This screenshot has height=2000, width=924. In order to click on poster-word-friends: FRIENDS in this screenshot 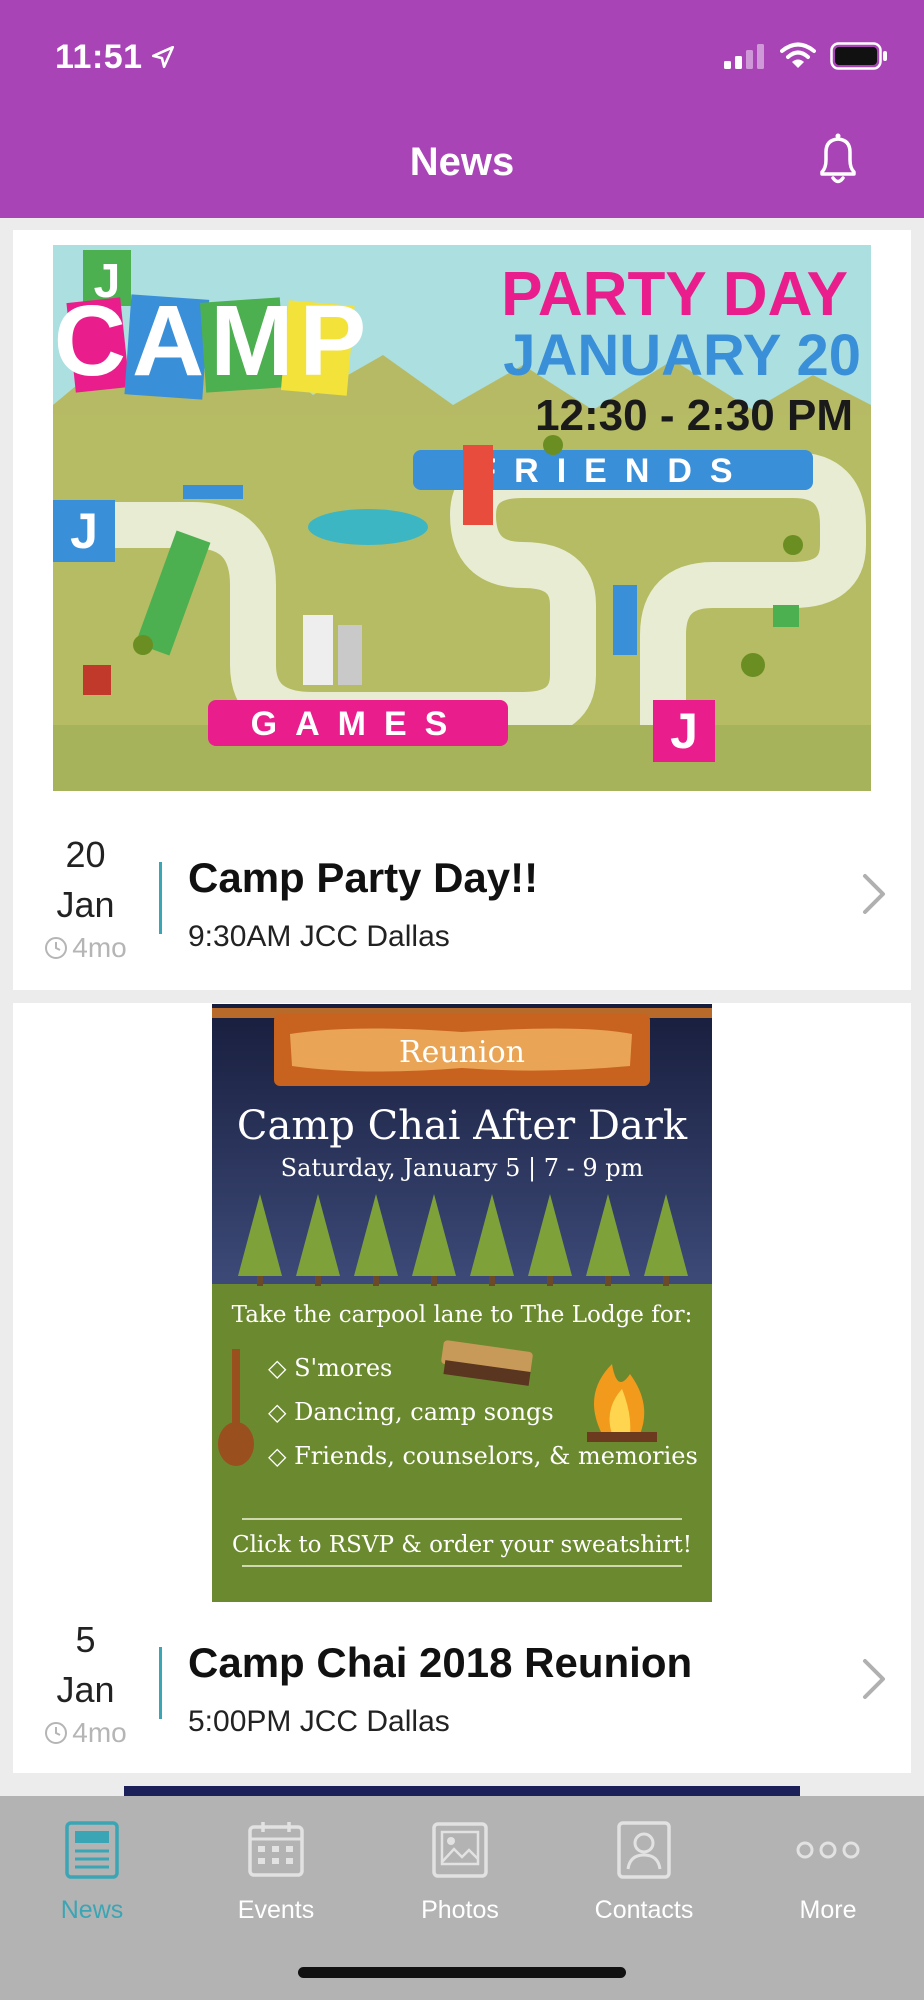, I will do `click(612, 471)`.